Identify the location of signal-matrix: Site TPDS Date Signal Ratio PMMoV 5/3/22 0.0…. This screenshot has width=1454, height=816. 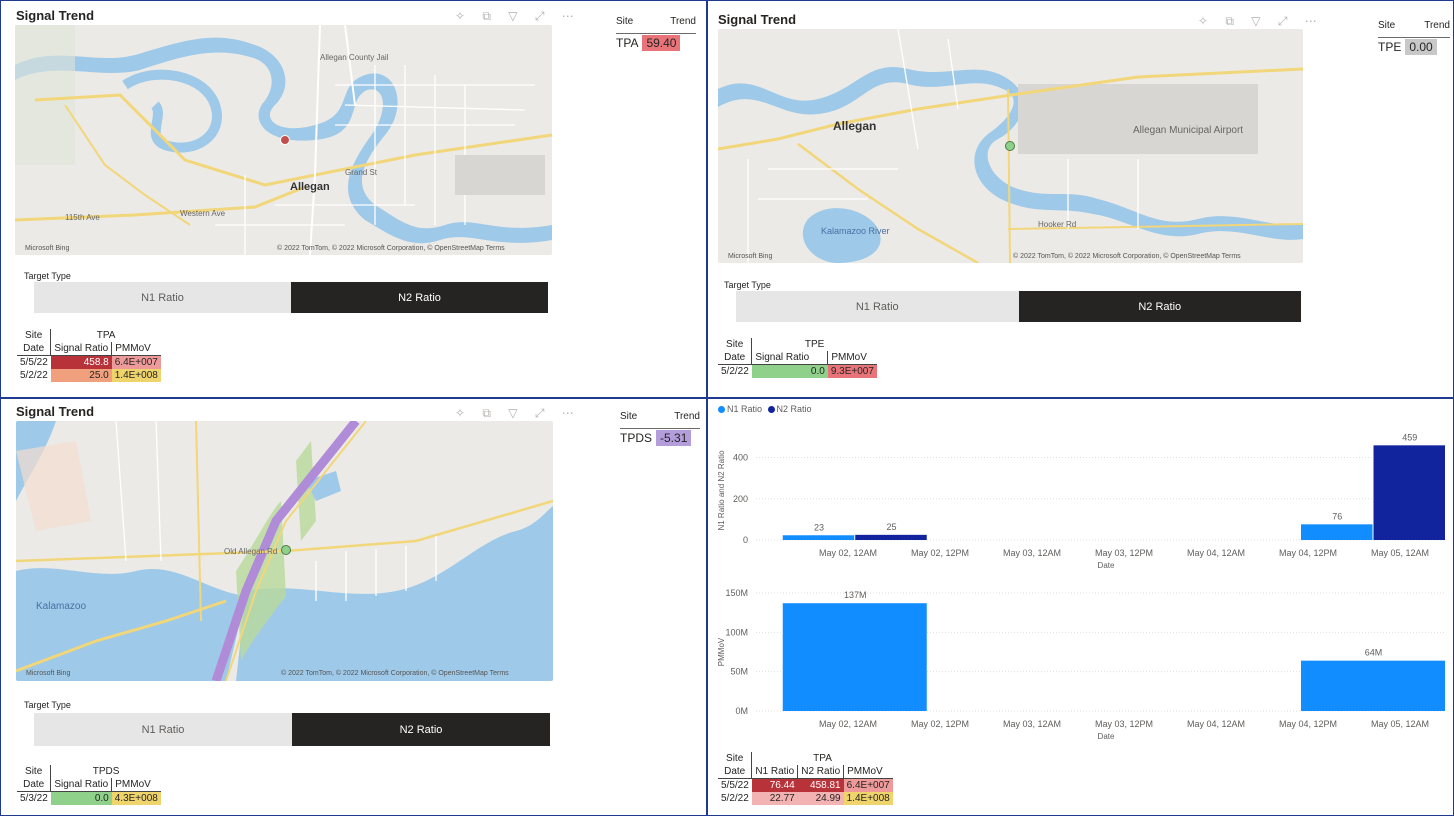
(89, 785).